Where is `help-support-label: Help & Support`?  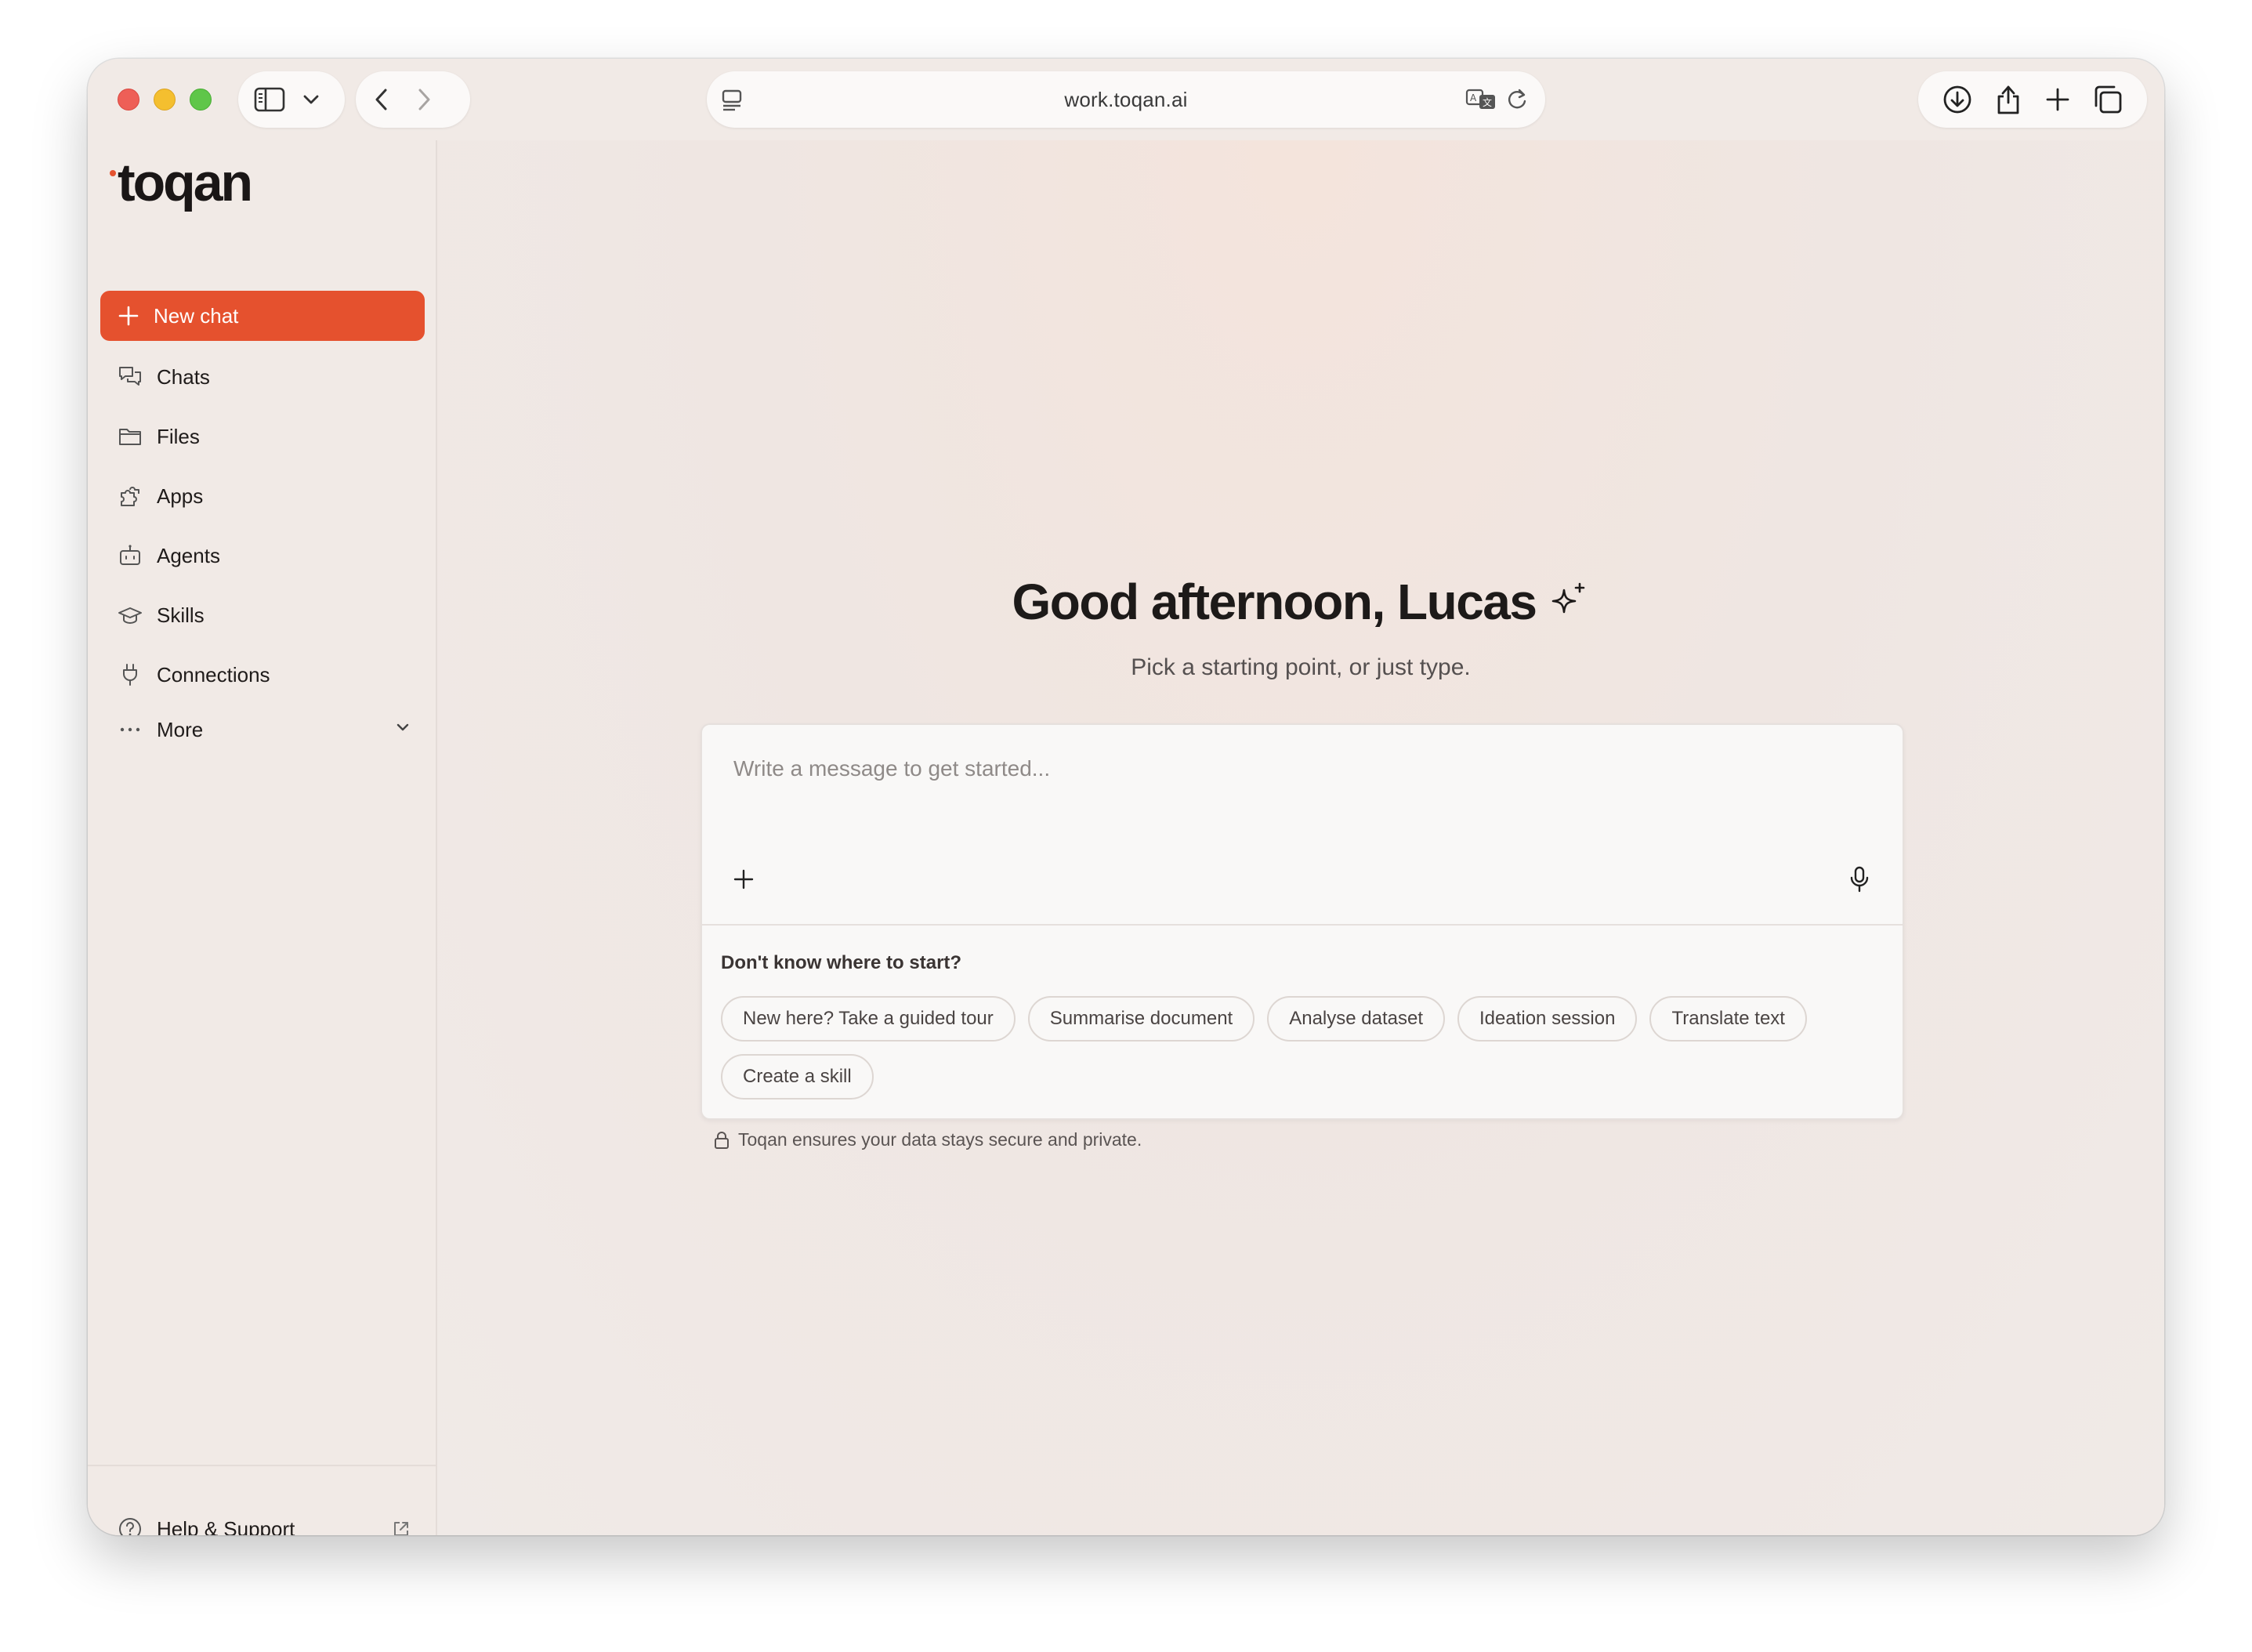
help-support-label: Help & Support is located at coordinates (226, 1526).